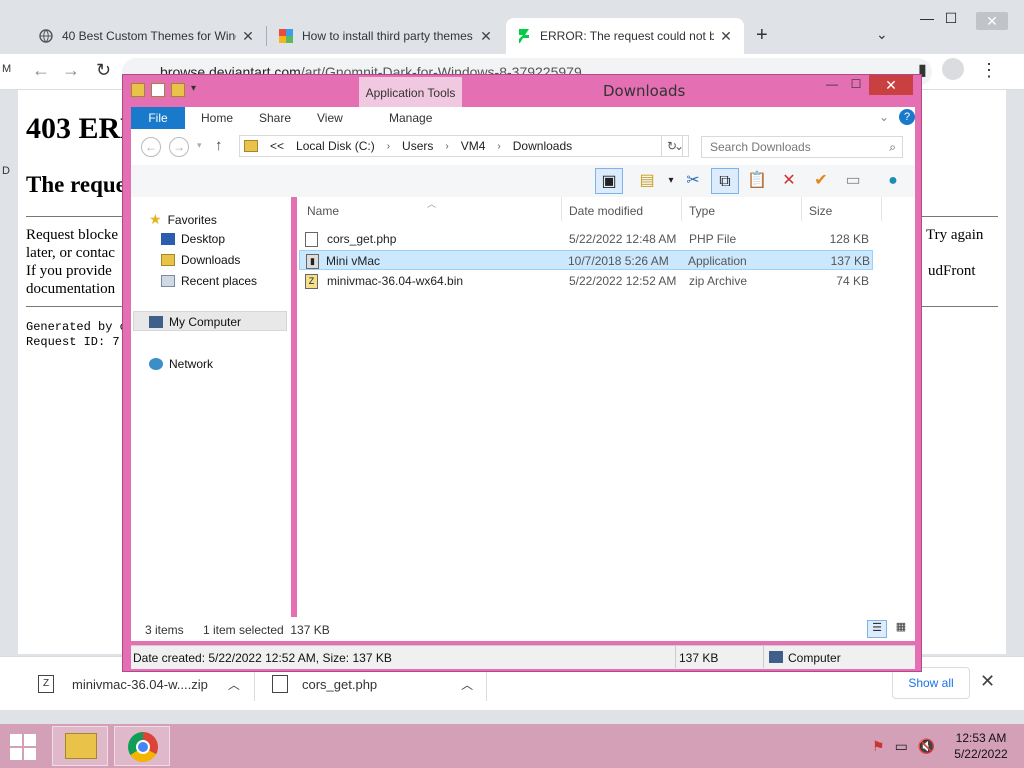 The image size is (1024, 768). I want to click on download-item: Z minivmac-36.04-w....zip ︿, so click(139, 684).